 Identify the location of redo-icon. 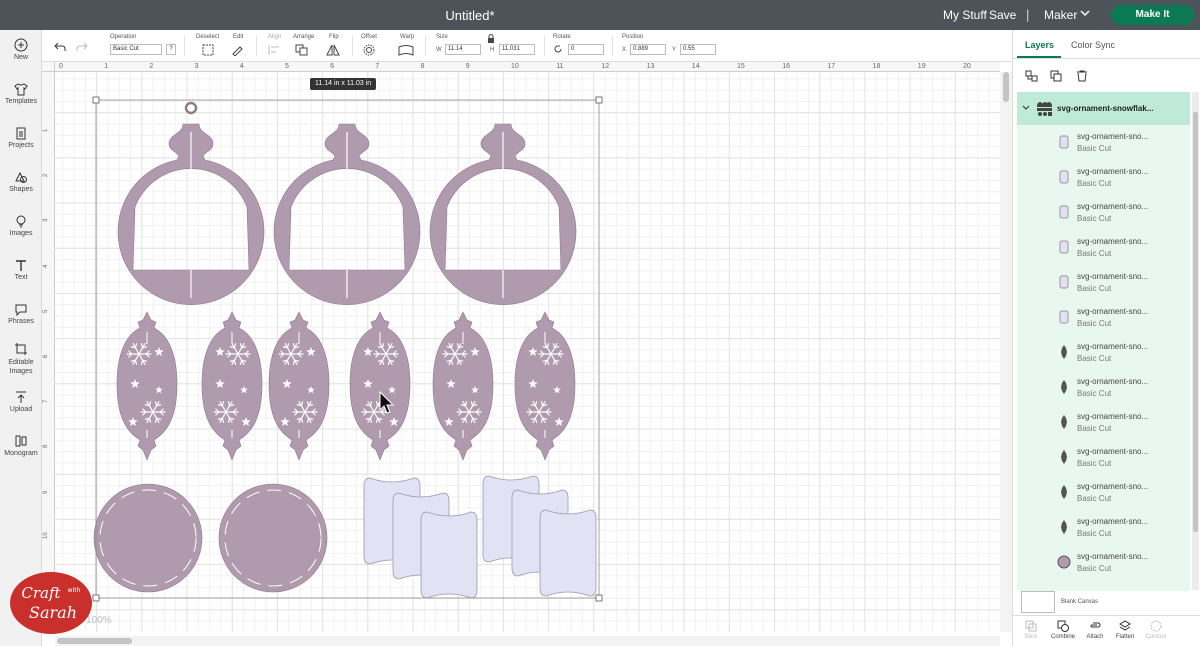
(82, 47).